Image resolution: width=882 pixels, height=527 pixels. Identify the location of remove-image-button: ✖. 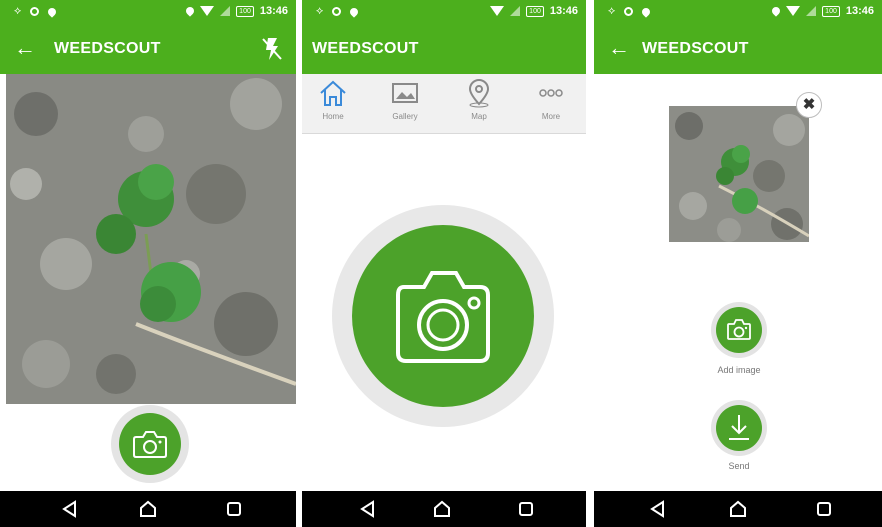
(809, 105).